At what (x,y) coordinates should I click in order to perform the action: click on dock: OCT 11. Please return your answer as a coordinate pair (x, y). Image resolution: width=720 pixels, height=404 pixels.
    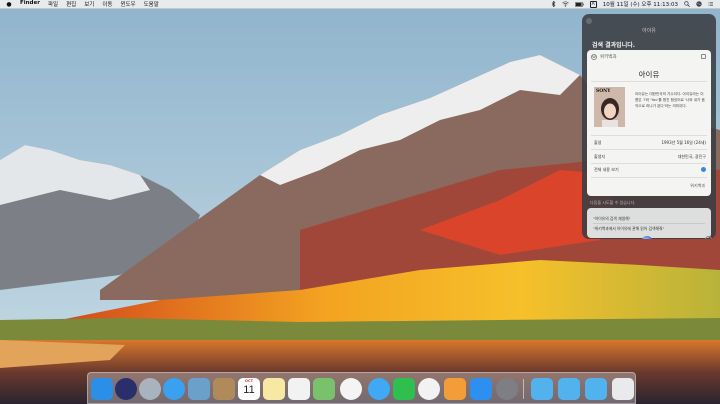
    Looking at the image, I should click on (361, 388).